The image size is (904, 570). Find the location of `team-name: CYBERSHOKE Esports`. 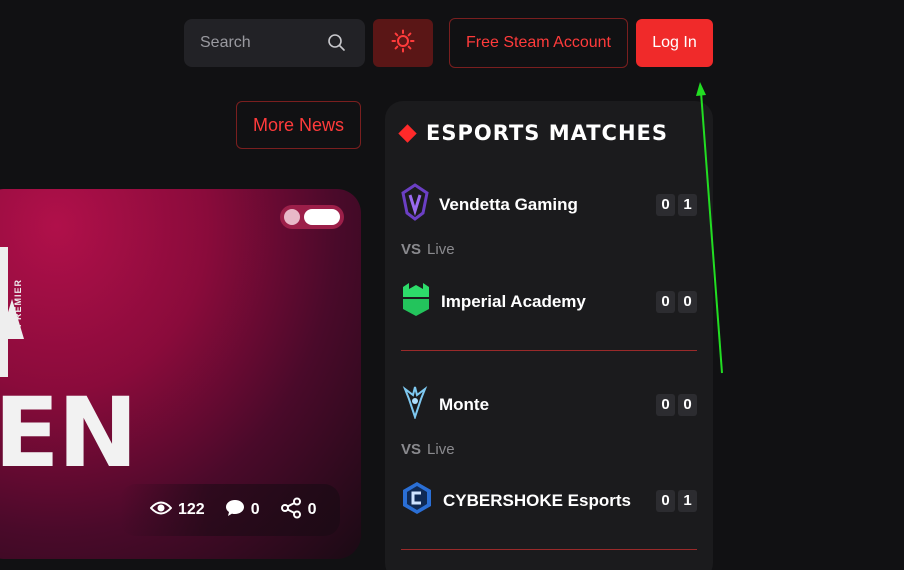

team-name: CYBERSHOKE Esports is located at coordinates (537, 500).